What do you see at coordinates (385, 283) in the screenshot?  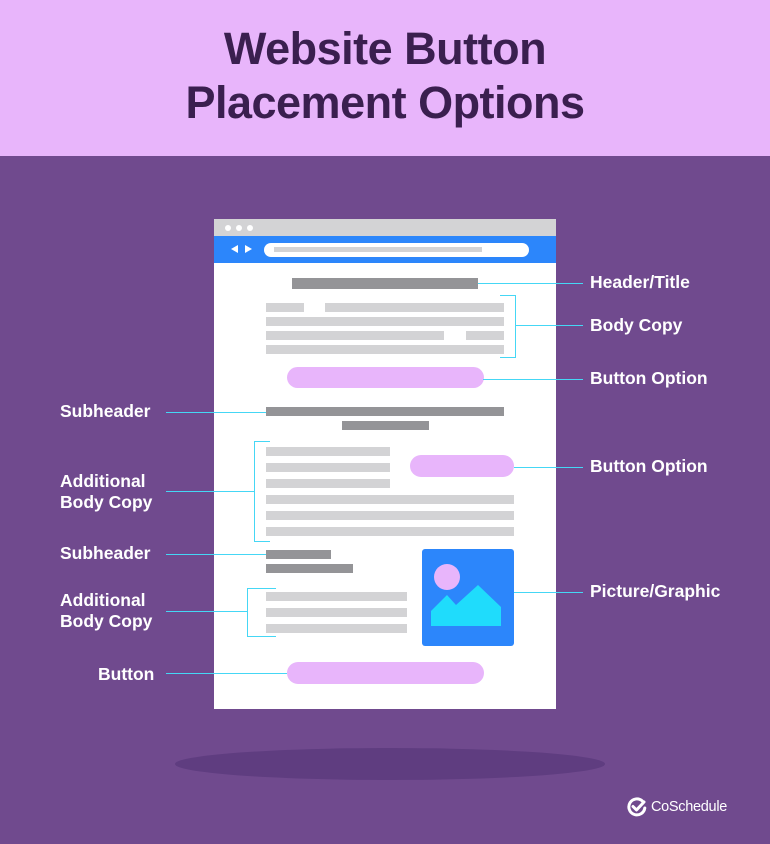 I see `header-title-block` at bounding box center [385, 283].